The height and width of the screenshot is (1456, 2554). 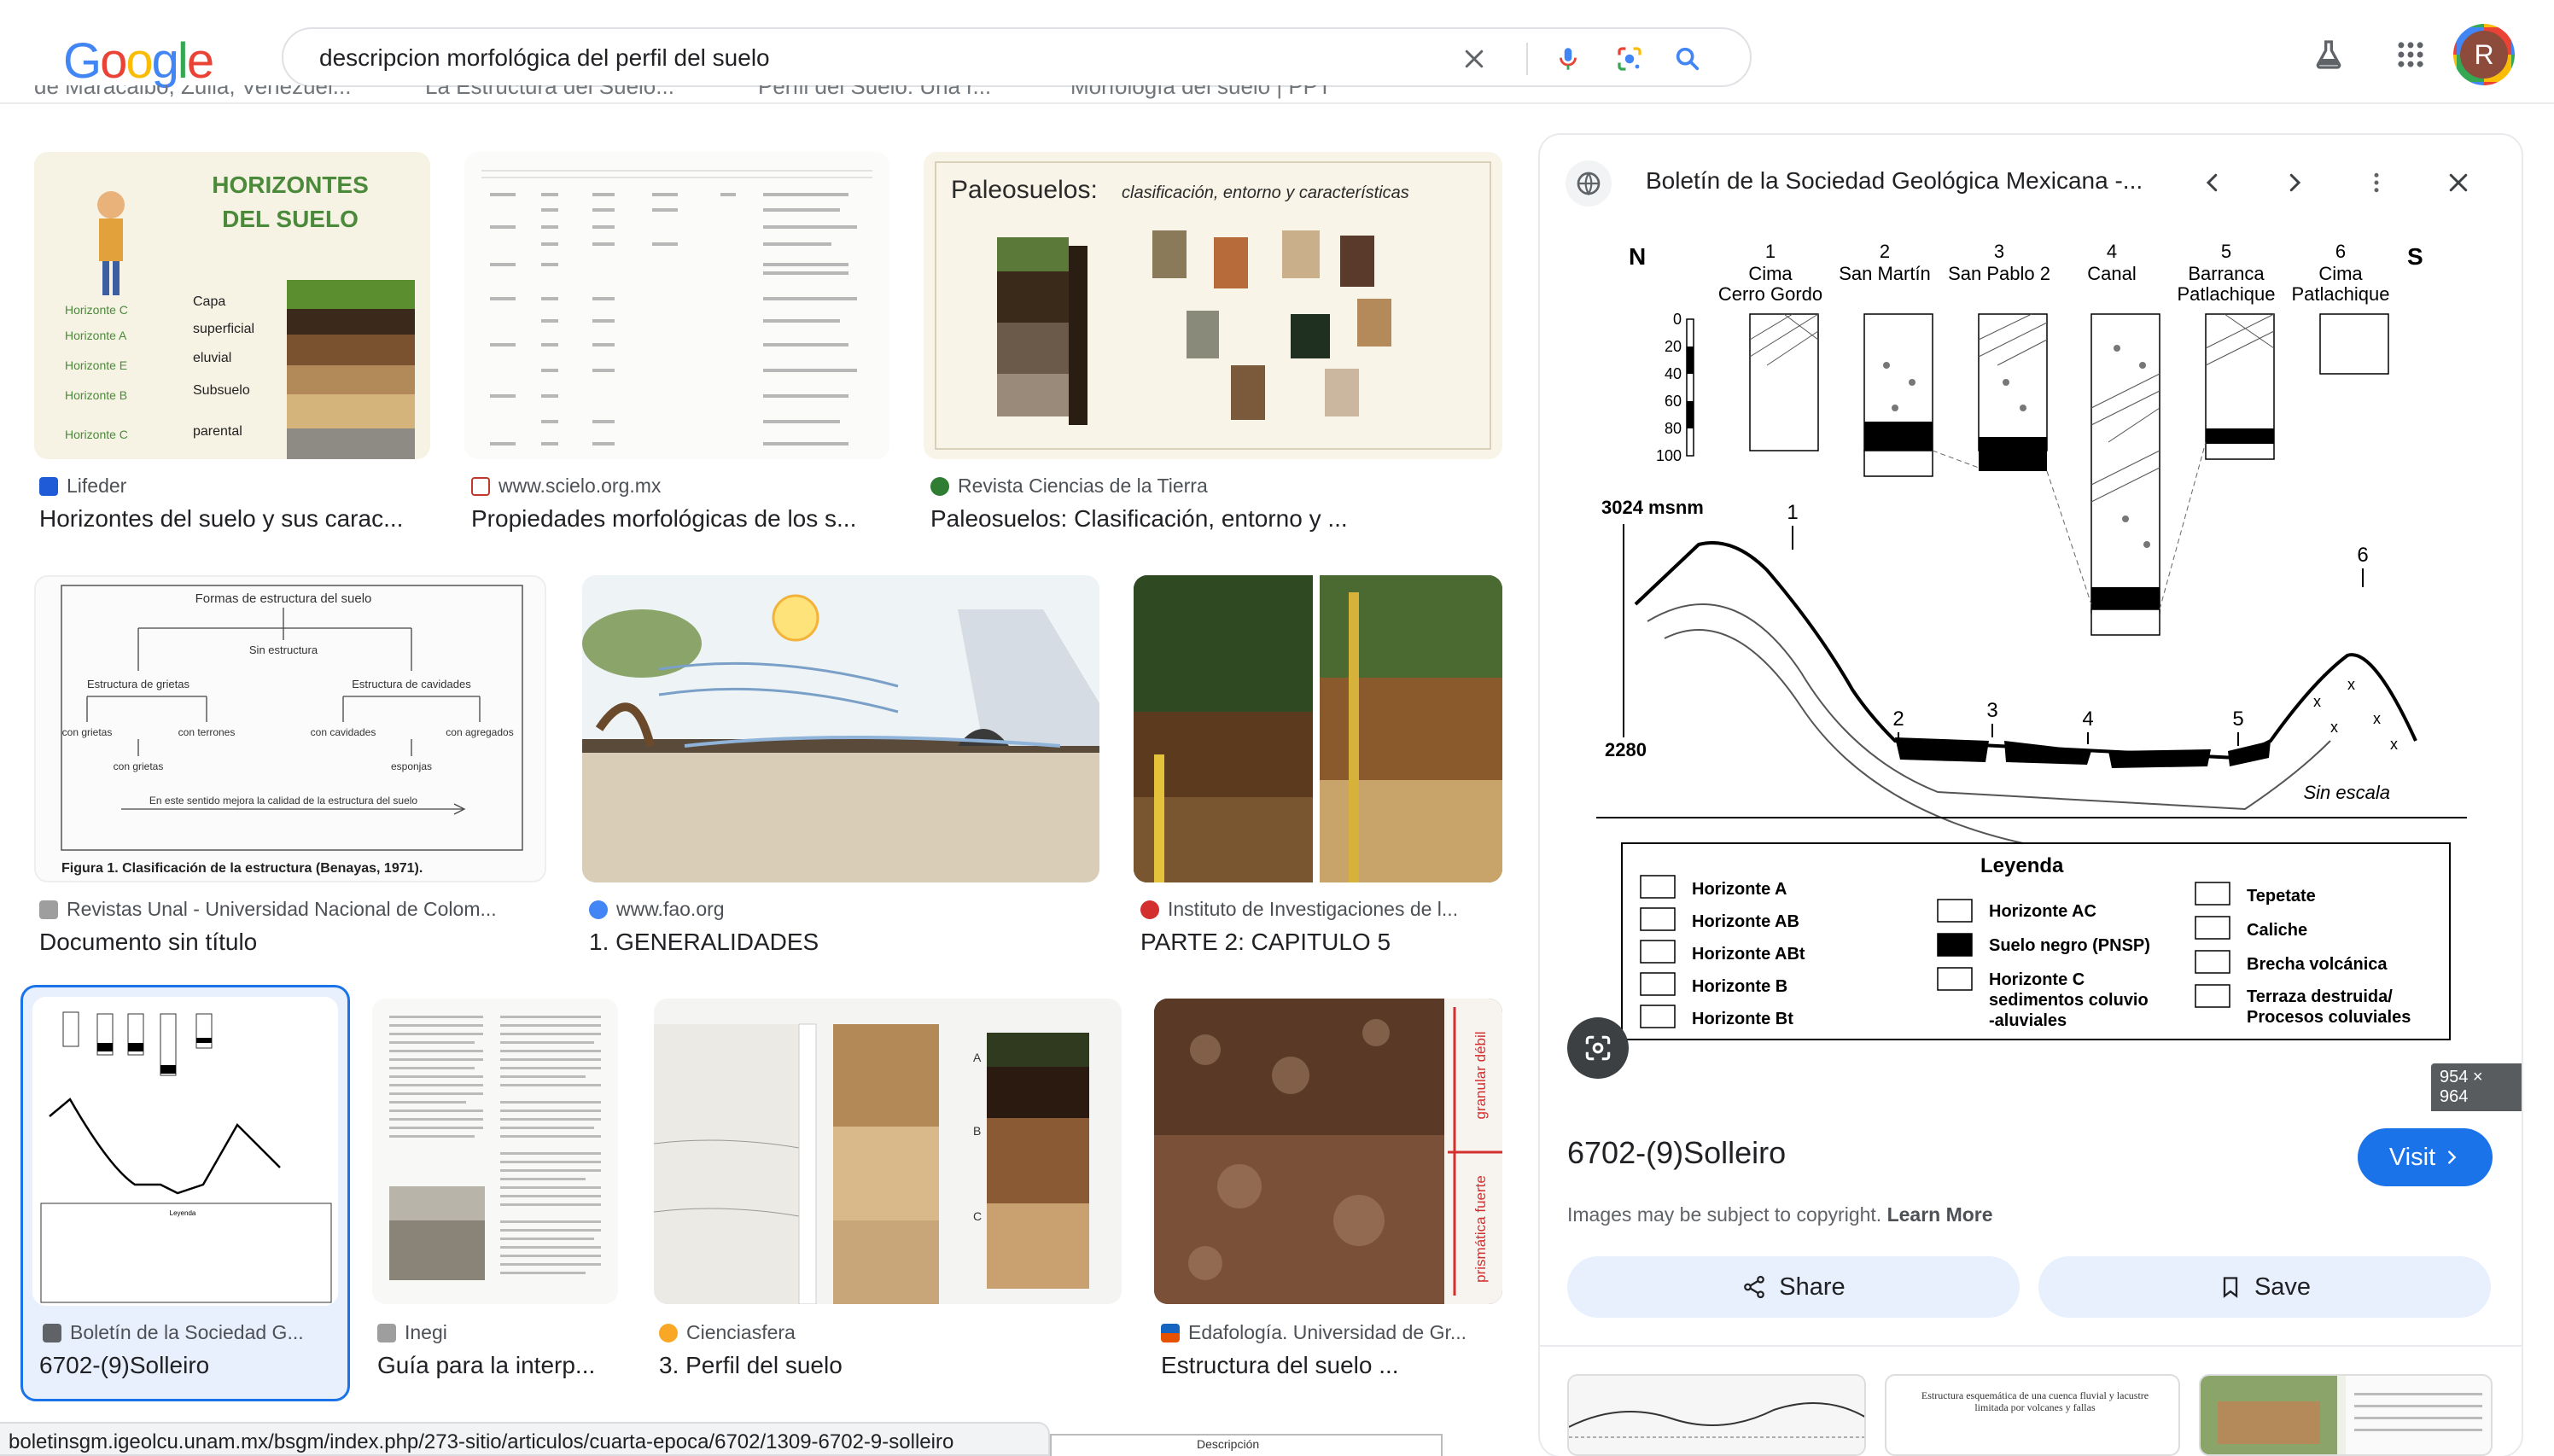 What do you see at coordinates (87, 732) in the screenshot?
I see `svg-text: con grietas` at bounding box center [87, 732].